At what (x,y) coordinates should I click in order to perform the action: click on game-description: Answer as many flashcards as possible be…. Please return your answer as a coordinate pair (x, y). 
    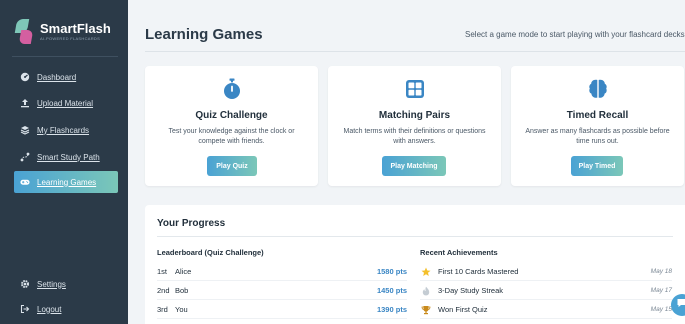
    Looking at the image, I should click on (597, 136).